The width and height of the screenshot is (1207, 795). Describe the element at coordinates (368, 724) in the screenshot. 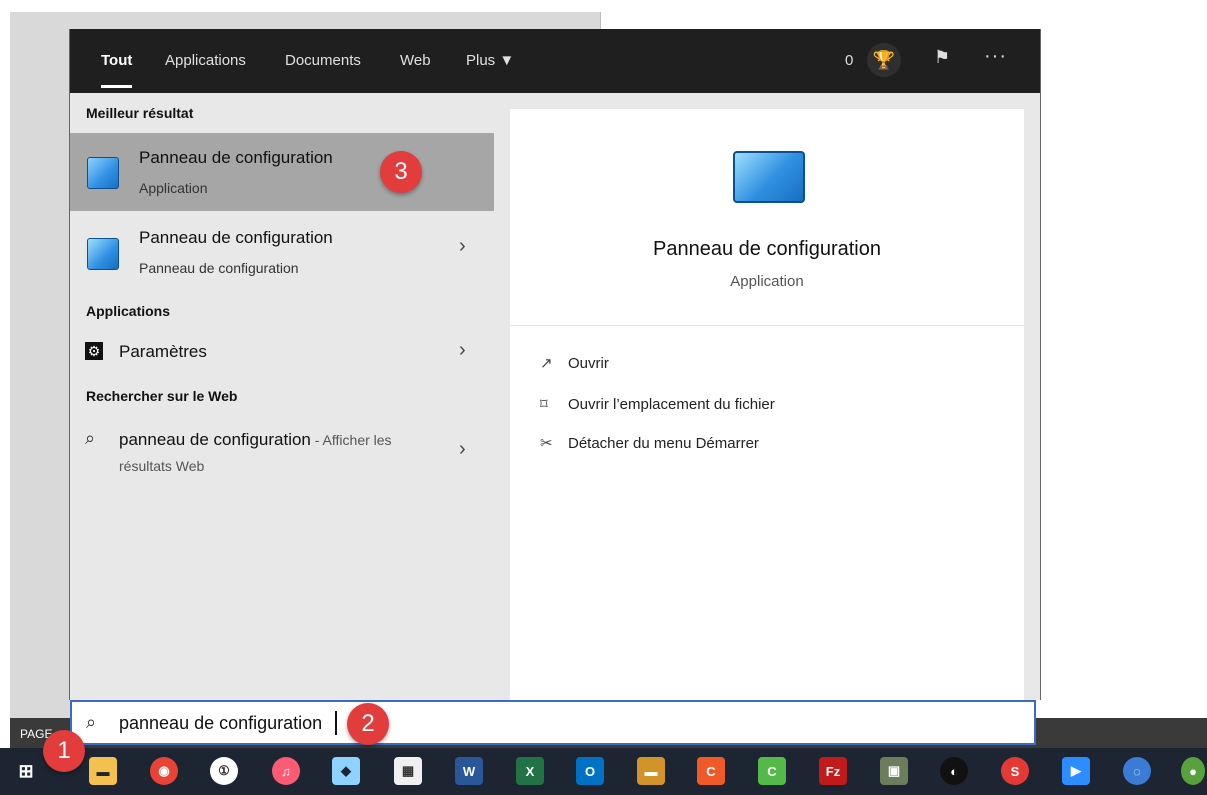

I see `step-badge-2: 2` at that location.